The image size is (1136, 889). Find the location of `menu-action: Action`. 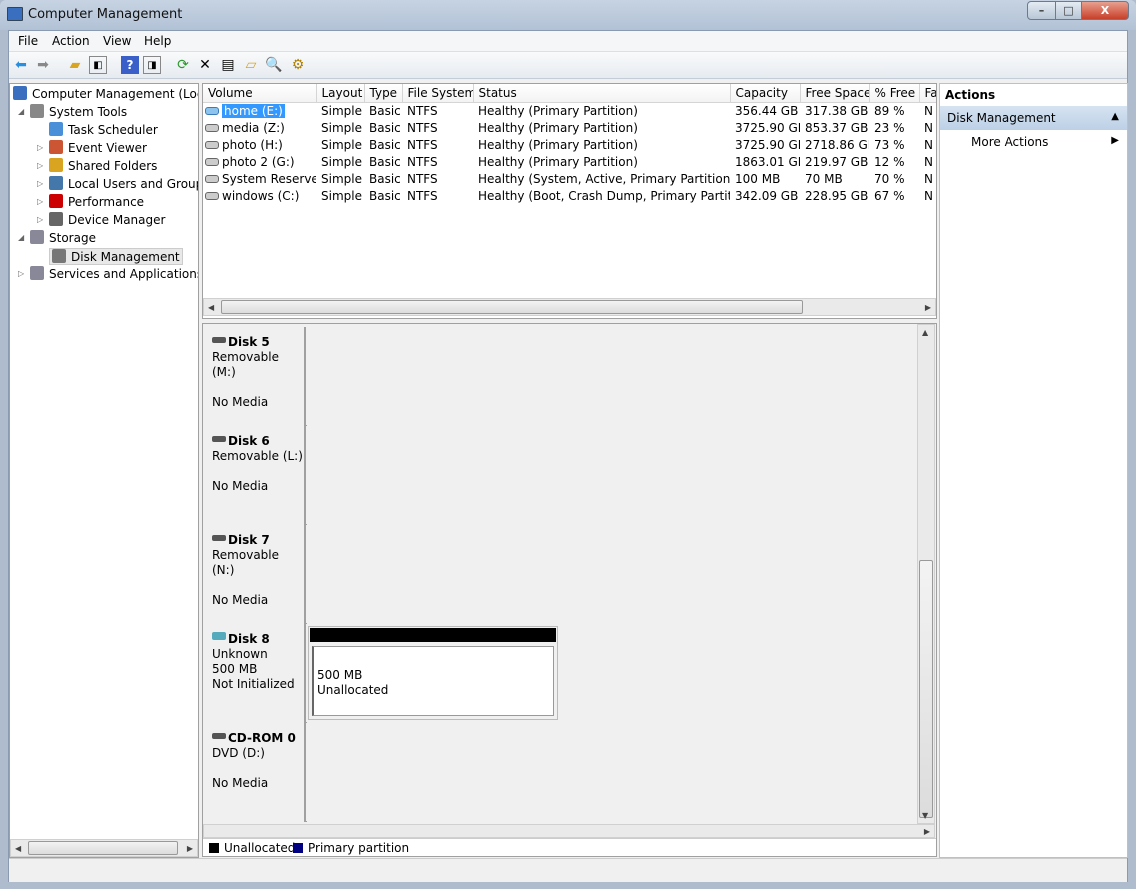

menu-action: Action is located at coordinates (71, 41).